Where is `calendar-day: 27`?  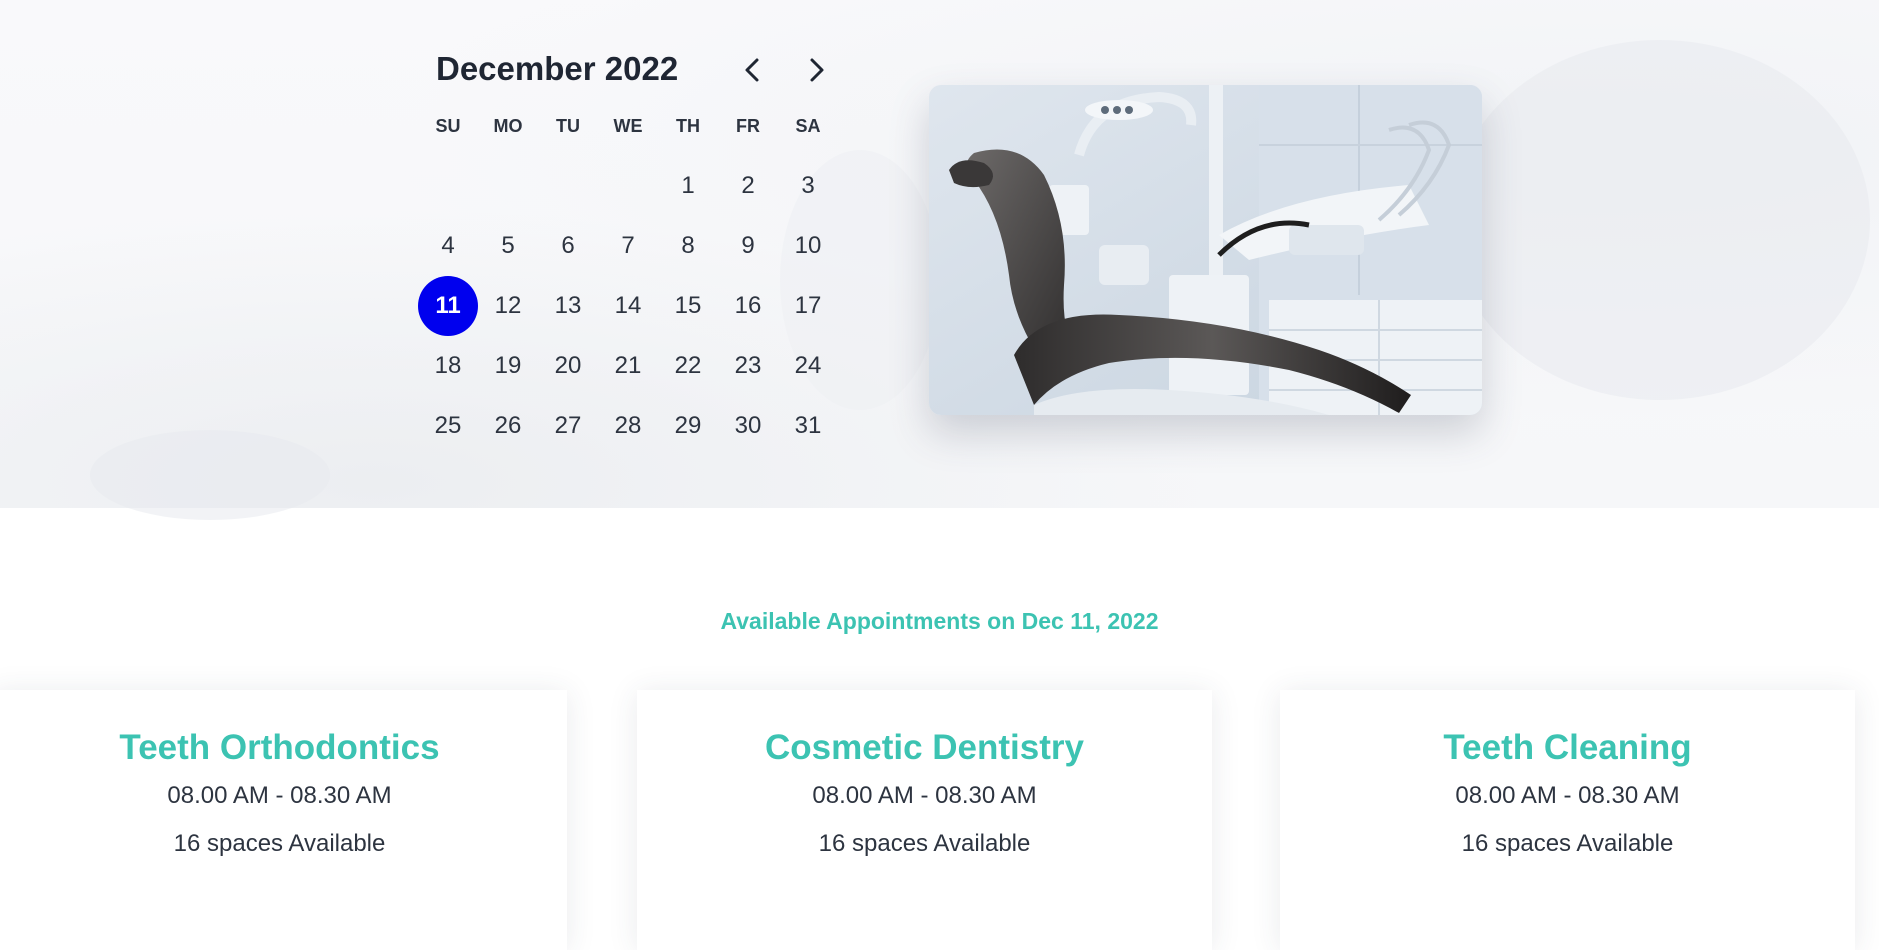 calendar-day: 27 is located at coordinates (568, 426).